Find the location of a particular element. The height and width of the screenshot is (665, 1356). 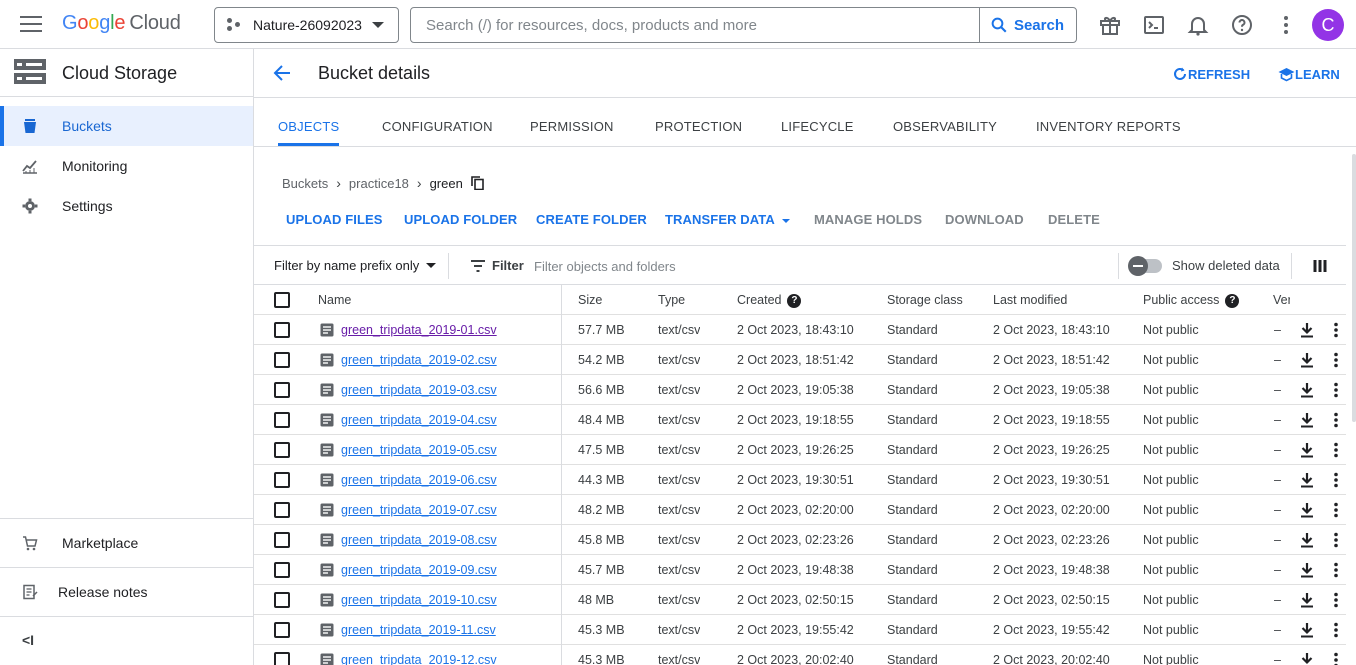

collapse-sidebar-icon: <I is located at coordinates (28, 640).